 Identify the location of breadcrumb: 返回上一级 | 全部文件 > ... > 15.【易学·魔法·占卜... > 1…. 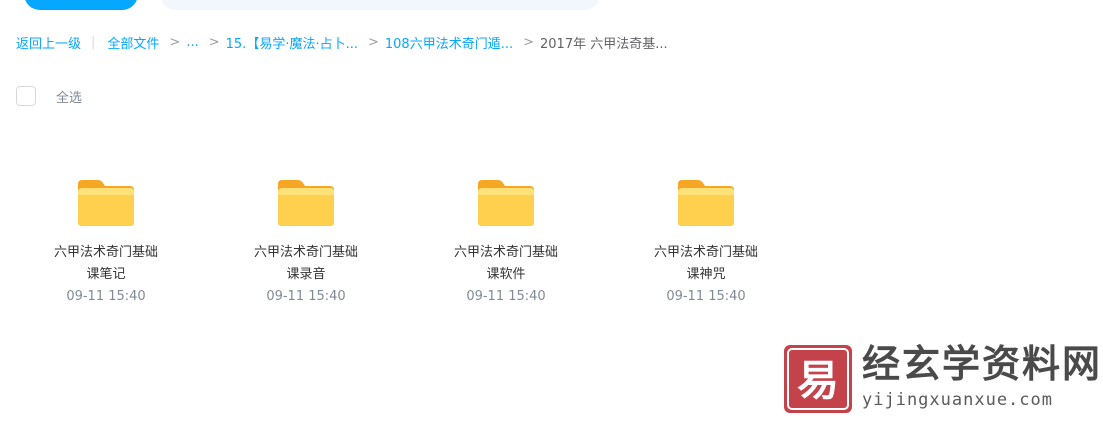
(342, 42).